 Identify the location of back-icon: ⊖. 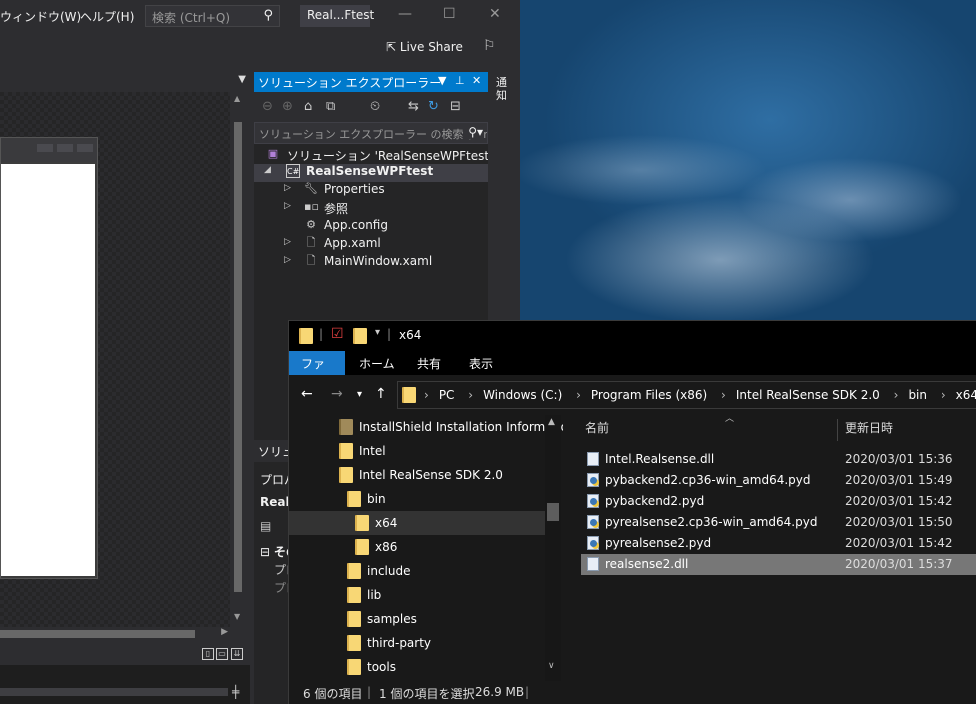
(267, 106).